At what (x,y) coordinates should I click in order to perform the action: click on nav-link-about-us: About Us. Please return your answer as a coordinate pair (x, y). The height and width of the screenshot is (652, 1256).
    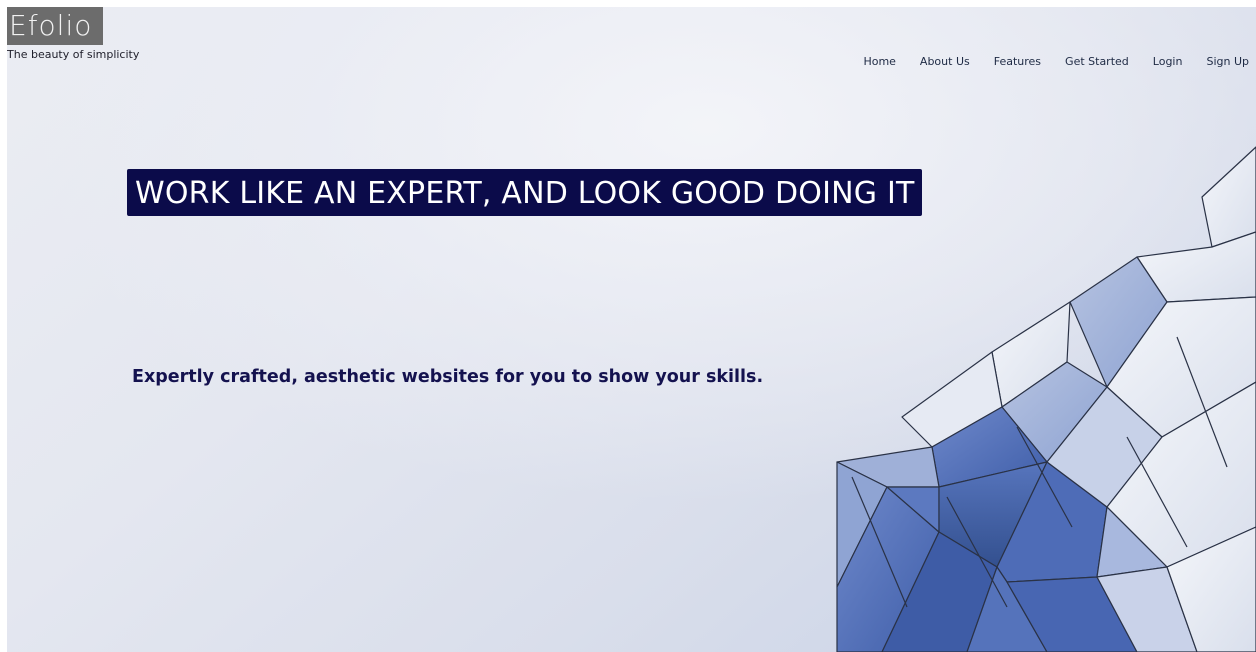
    Looking at the image, I should click on (945, 61).